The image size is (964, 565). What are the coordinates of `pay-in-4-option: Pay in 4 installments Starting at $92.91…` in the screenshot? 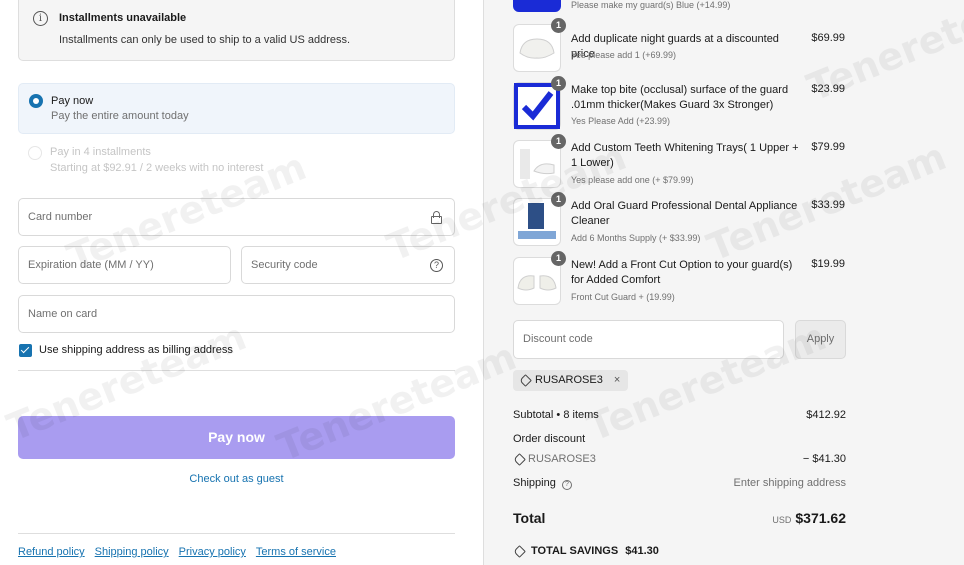 It's located at (236, 159).